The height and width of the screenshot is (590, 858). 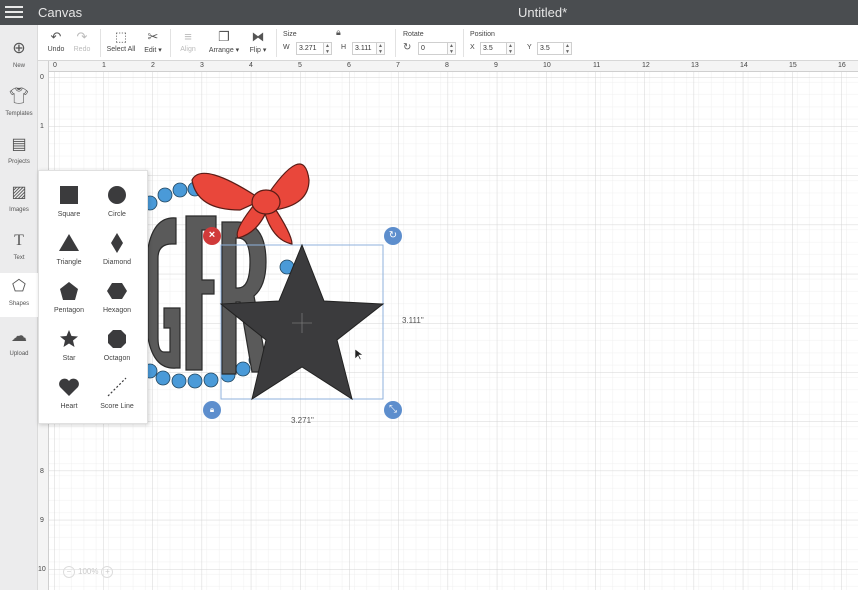 What do you see at coordinates (69, 387) in the screenshot?
I see `heart-icon` at bounding box center [69, 387].